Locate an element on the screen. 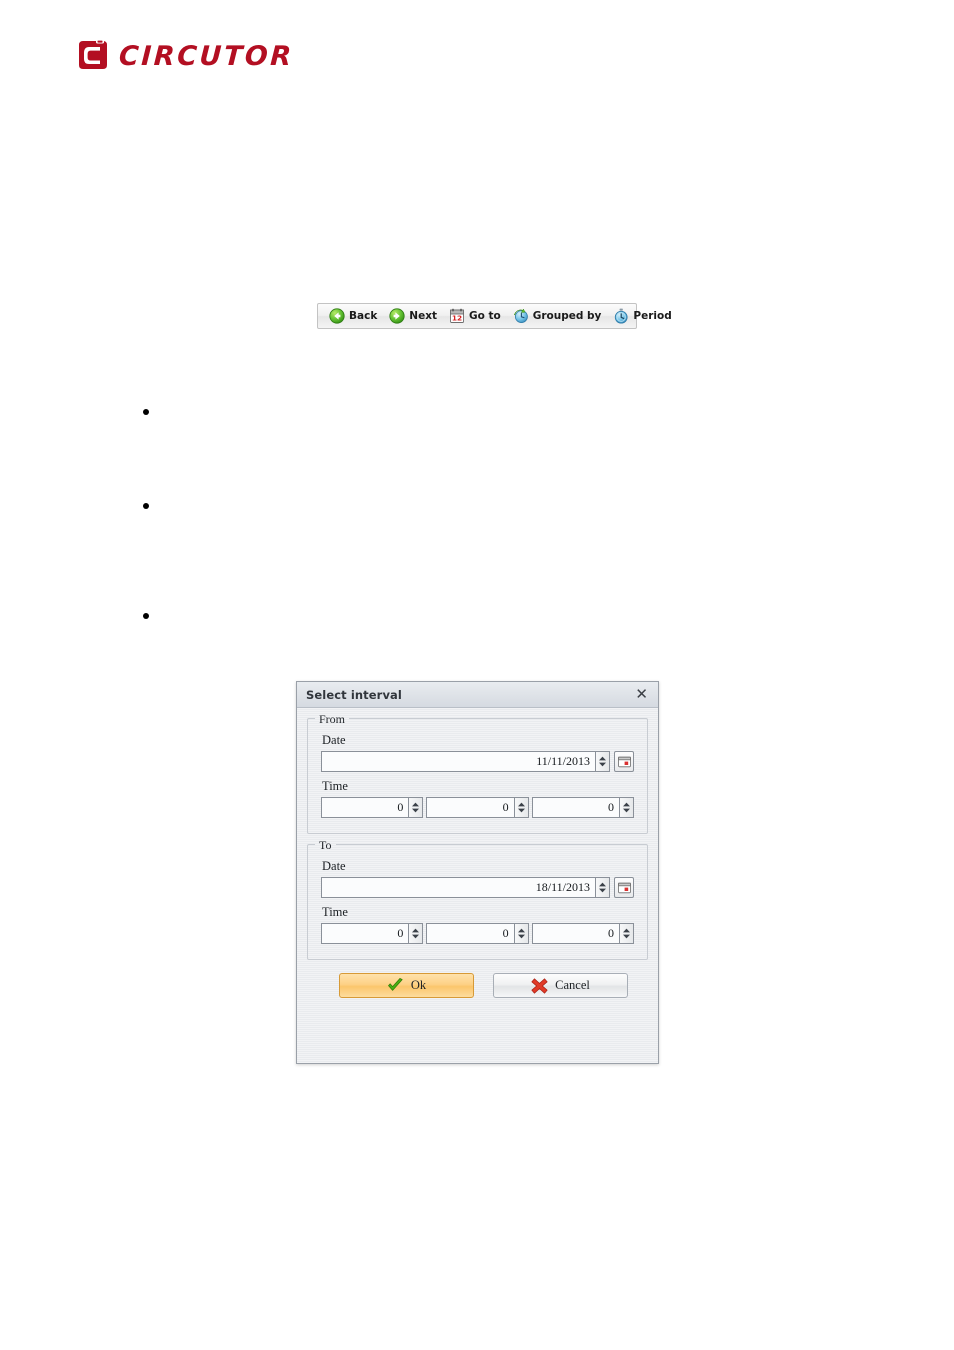  to-date-input: 18/11/2013 is located at coordinates (458, 887).